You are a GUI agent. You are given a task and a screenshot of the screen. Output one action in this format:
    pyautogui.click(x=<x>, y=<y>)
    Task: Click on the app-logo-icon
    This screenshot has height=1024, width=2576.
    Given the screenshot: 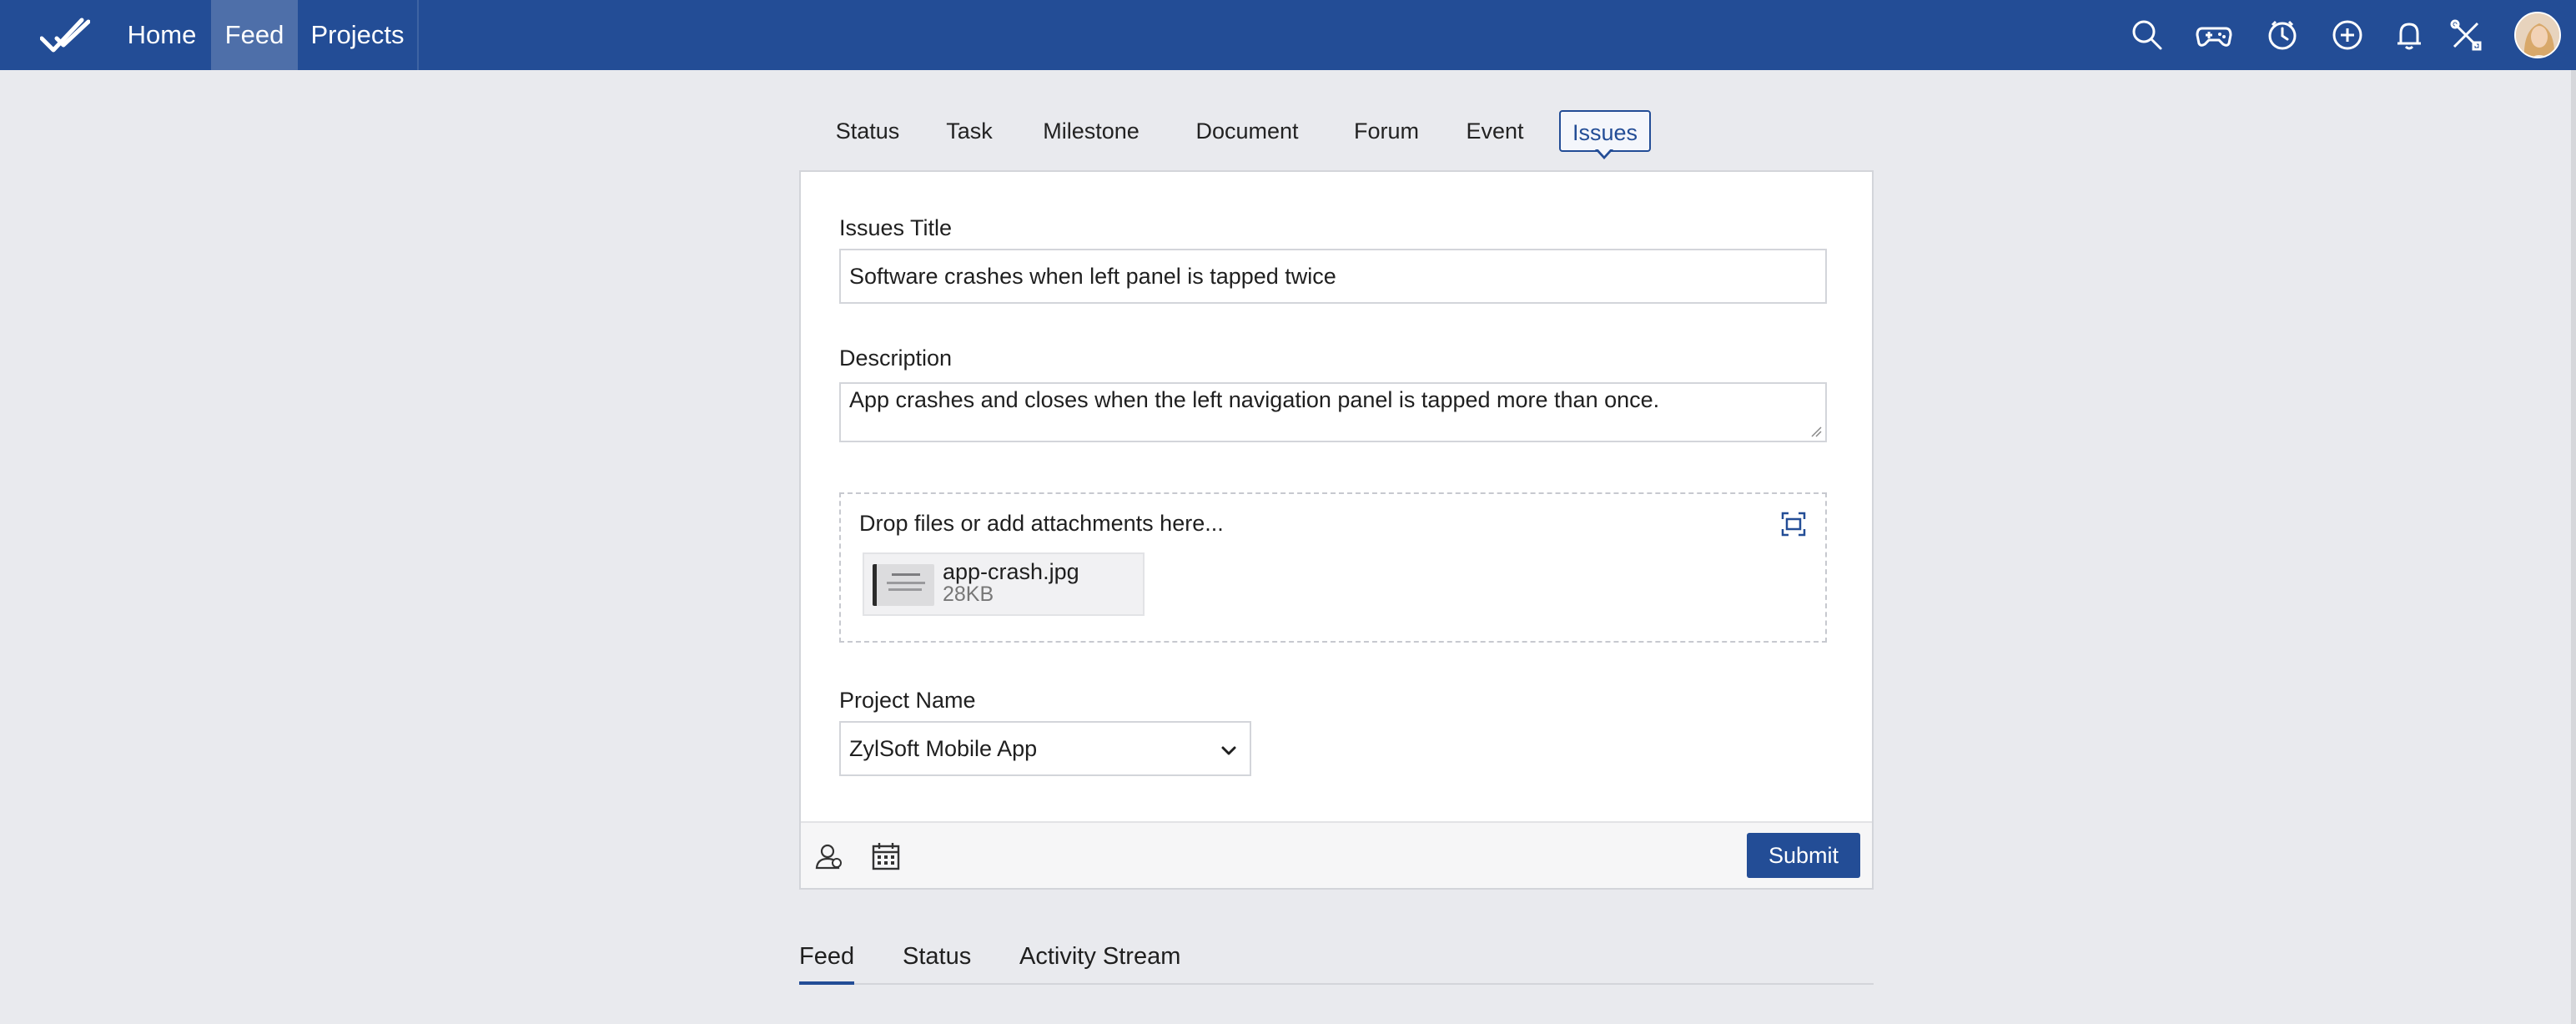 What is the action you would take?
    pyautogui.click(x=65, y=36)
    